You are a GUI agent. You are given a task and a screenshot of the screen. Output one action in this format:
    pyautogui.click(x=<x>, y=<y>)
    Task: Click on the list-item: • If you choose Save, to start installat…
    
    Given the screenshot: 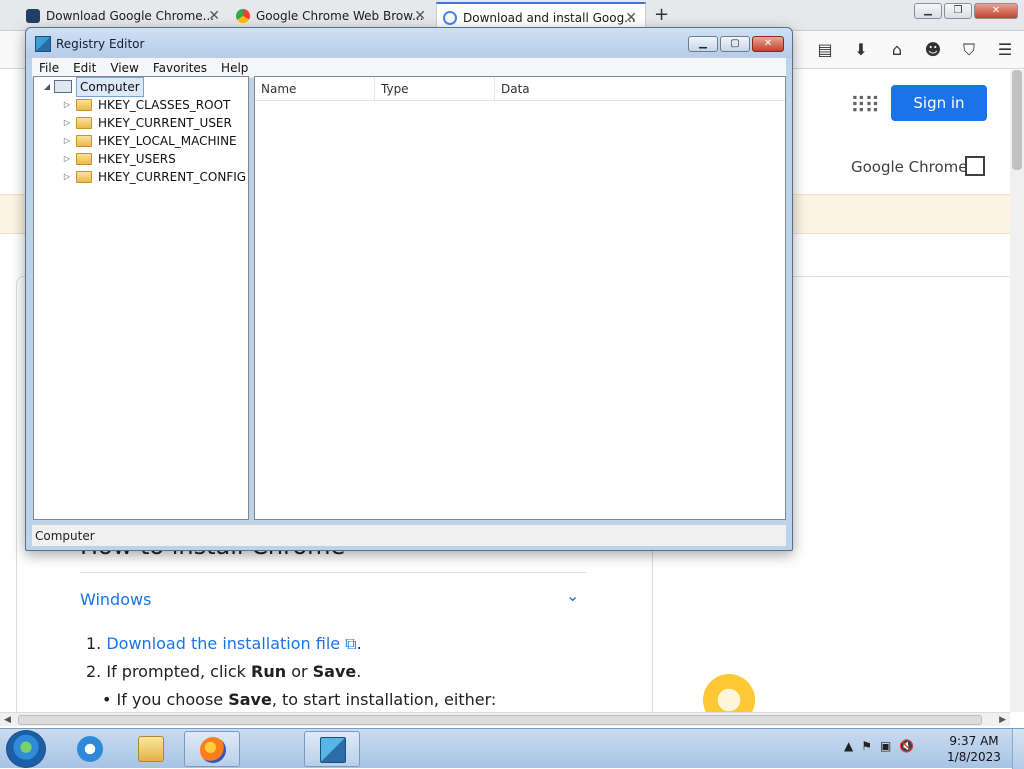 What is the action you would take?
    pyautogui.click(x=299, y=699)
    